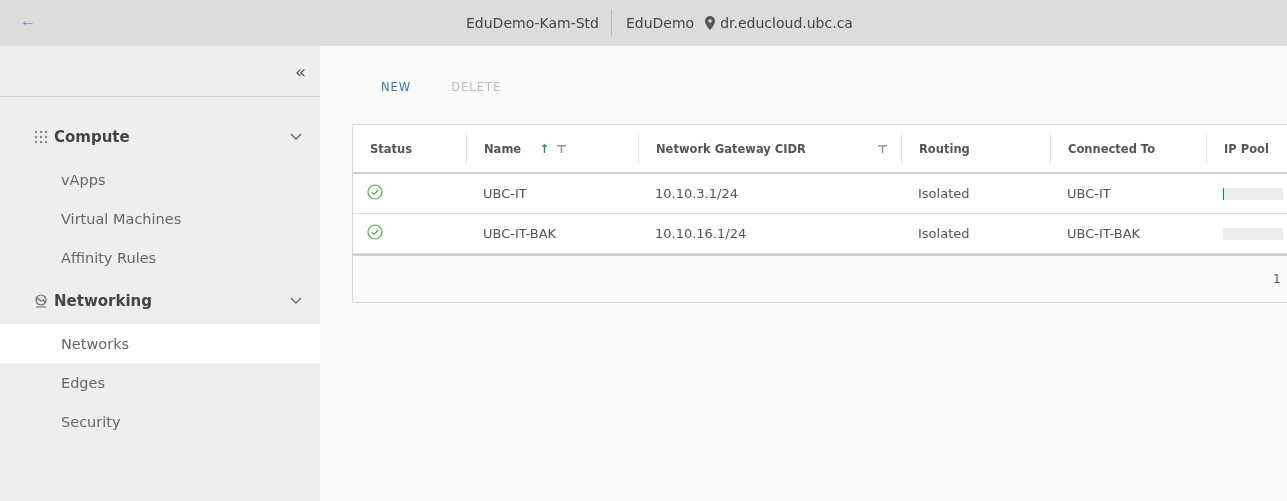  What do you see at coordinates (160, 421) in the screenshot?
I see `nav-item: Security` at bounding box center [160, 421].